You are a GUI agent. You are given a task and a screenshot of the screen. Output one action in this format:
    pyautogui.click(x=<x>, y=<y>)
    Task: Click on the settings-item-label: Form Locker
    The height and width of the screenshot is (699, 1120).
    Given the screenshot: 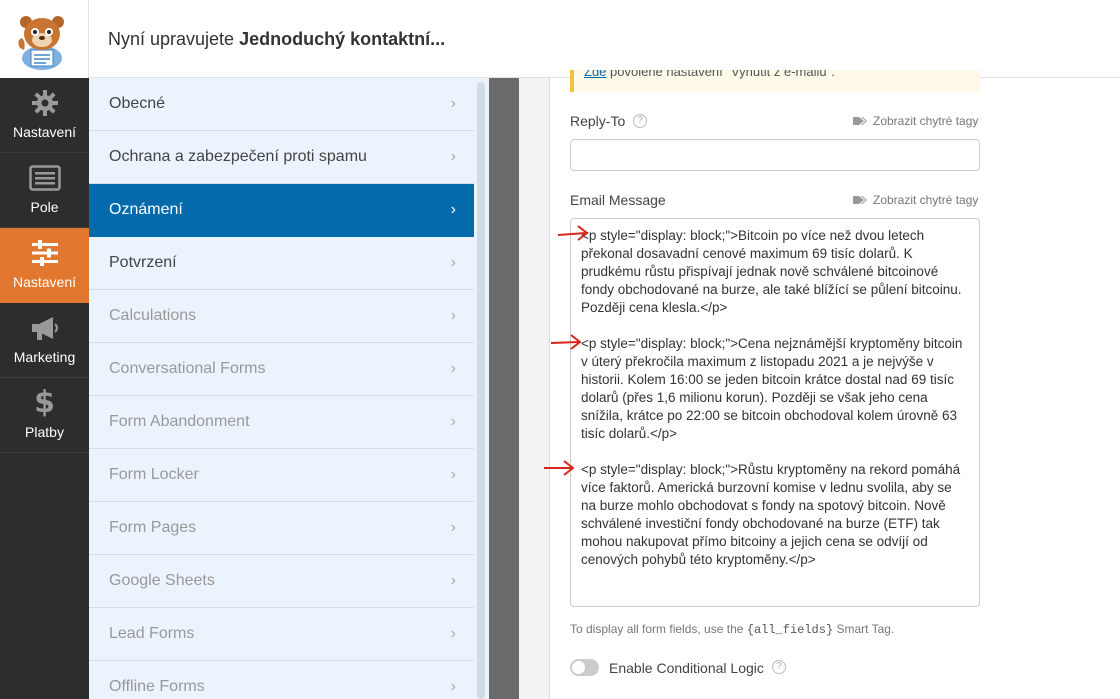 What is the action you would take?
    pyautogui.click(x=154, y=474)
    